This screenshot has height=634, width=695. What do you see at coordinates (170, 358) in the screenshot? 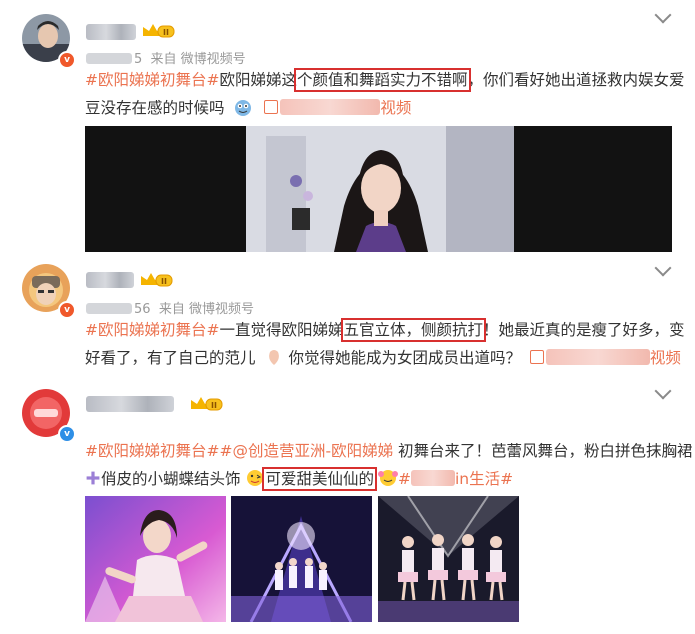
I see `text-segment: 好看了，有了自己的范儿` at bounding box center [170, 358].